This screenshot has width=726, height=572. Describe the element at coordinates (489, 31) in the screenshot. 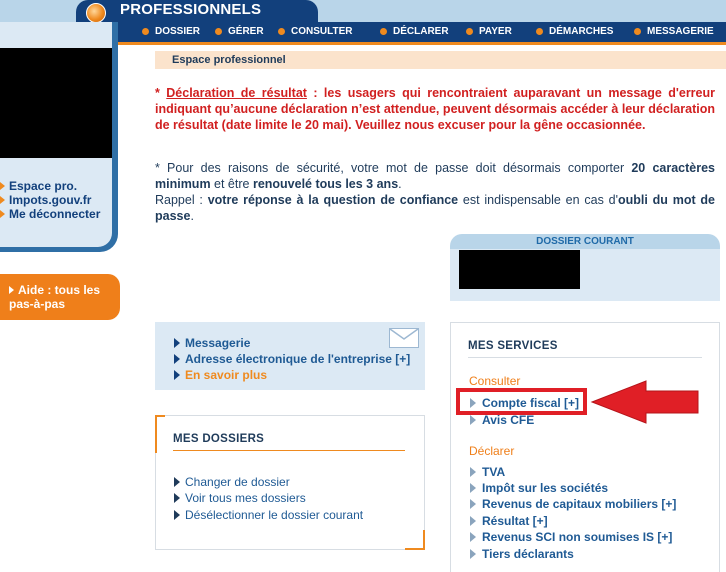

I see `nav-payer: PAYER` at that location.